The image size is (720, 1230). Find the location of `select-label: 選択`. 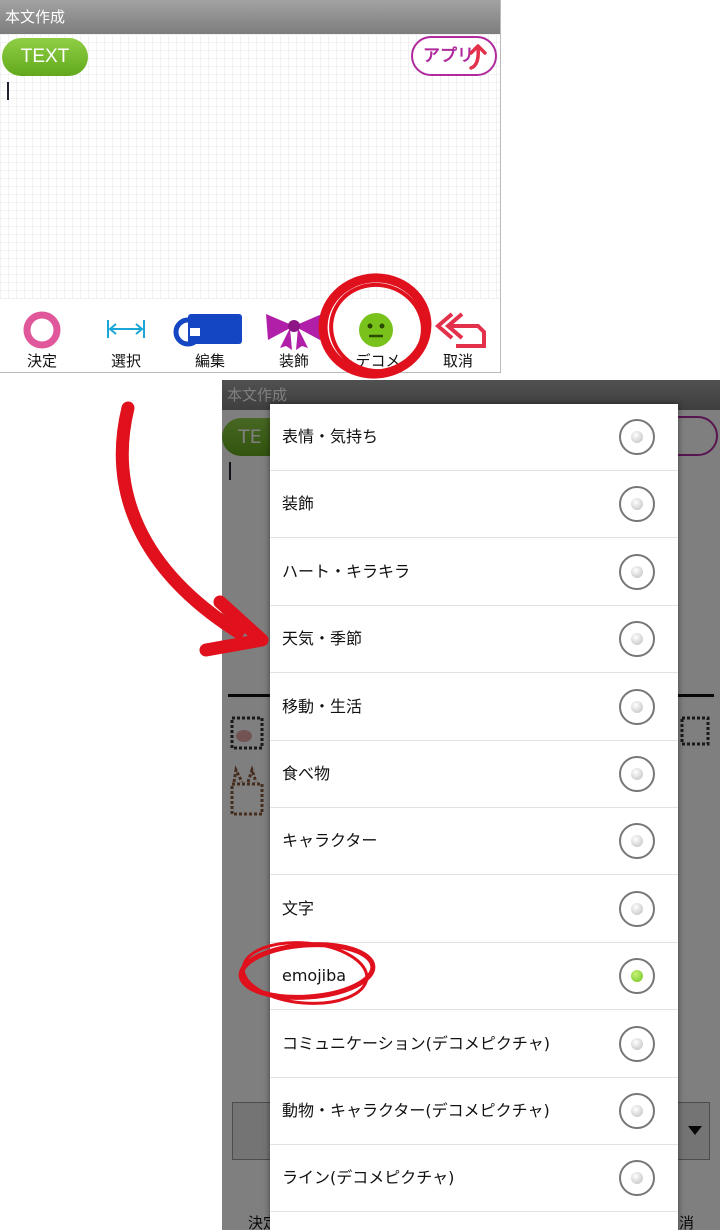

select-label: 選択 is located at coordinates (125, 361).